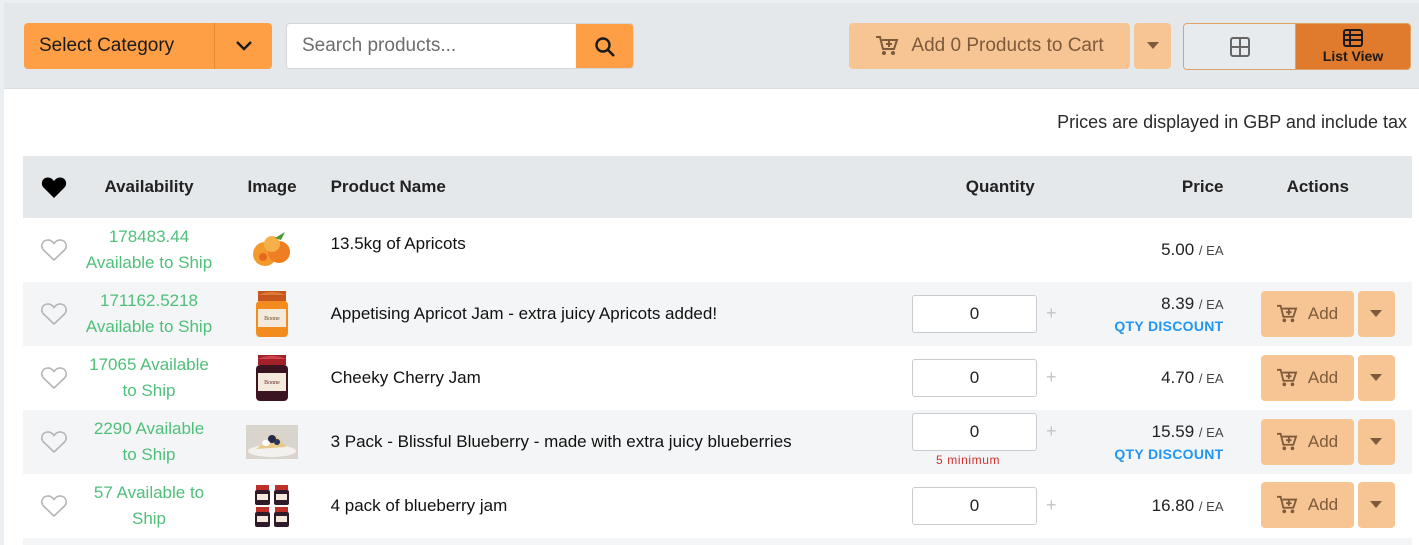  Describe the element at coordinates (618, 506) in the screenshot. I see `product-name: 4 pack of blueberry jam` at that location.